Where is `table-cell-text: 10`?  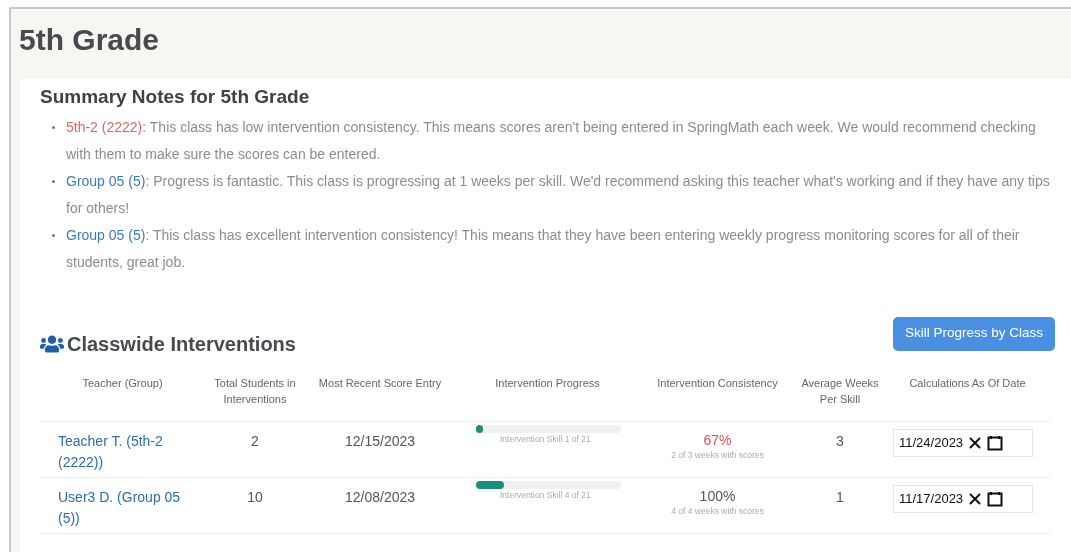
table-cell-text: 10 is located at coordinates (255, 497).